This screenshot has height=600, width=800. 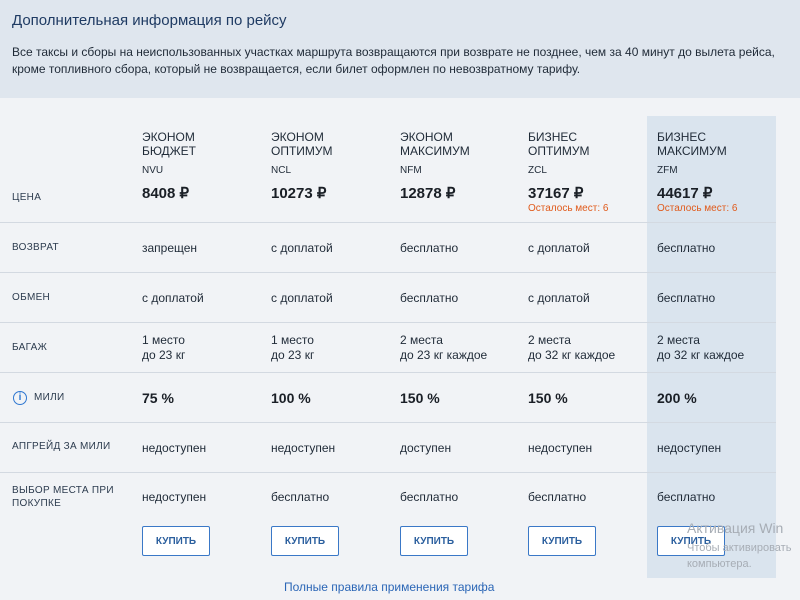 What do you see at coordinates (667, 170) in the screenshot?
I see `fare-code: ZFM` at bounding box center [667, 170].